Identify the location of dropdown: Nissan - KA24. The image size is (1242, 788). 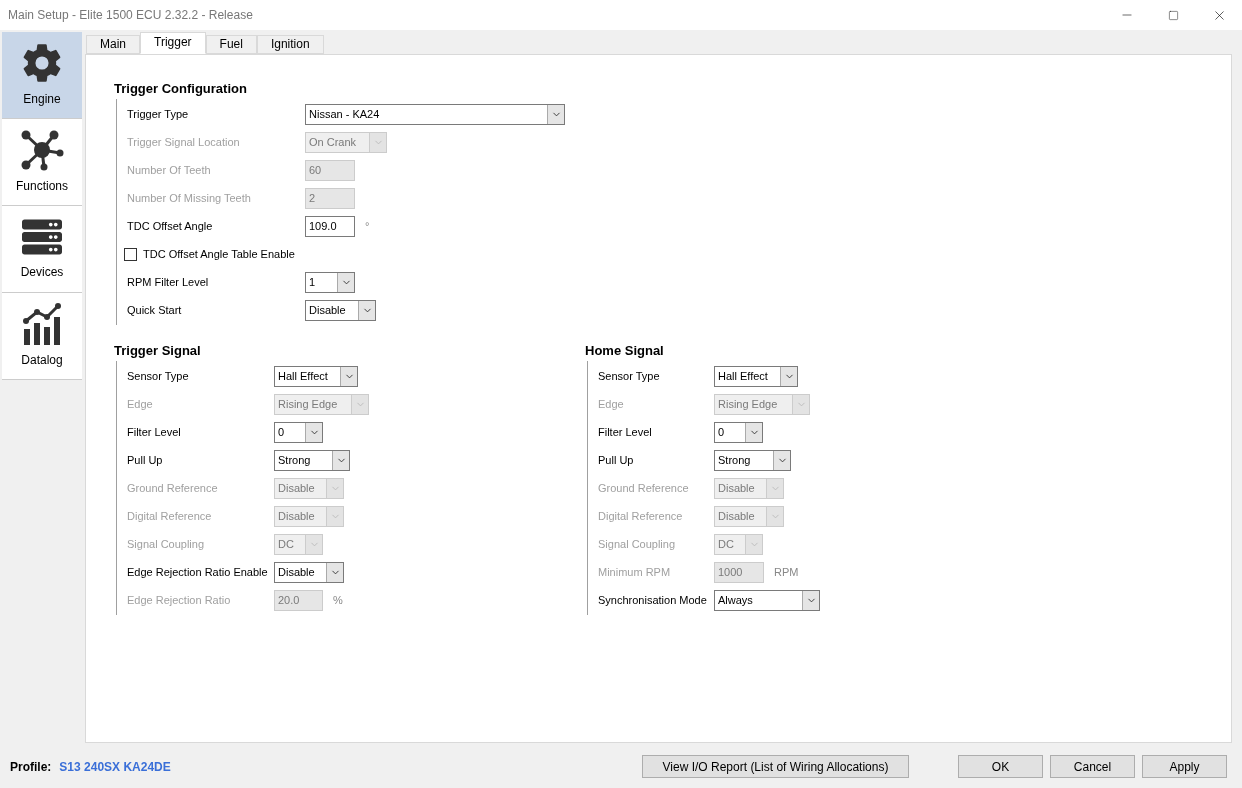
(435, 114).